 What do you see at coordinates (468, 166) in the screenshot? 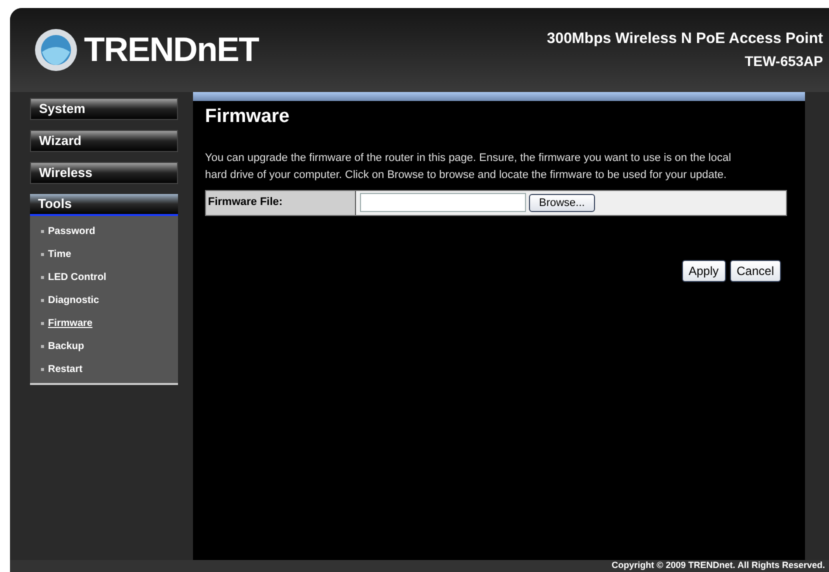
I see `page-description: You can upgrade the firmware of the router in this page. Ensure, the firmware you want to use is on the local hard drive of your computer. Click on Browse to browse and locate the firmware to be used for your update.` at bounding box center [468, 166].